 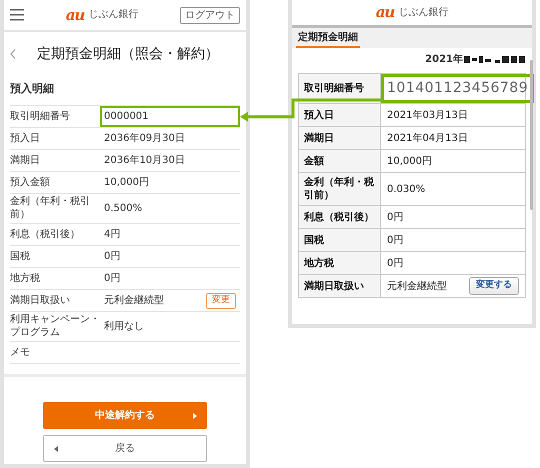 What do you see at coordinates (495, 59) in the screenshot?
I see `redacted-mark` at bounding box center [495, 59].